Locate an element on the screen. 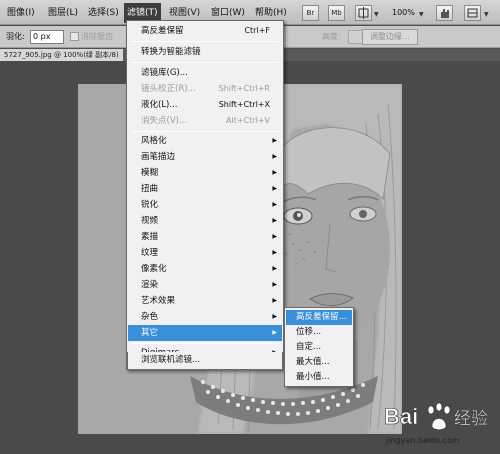 The image size is (500, 454). minibridge-button: Mb is located at coordinates (336, 13).